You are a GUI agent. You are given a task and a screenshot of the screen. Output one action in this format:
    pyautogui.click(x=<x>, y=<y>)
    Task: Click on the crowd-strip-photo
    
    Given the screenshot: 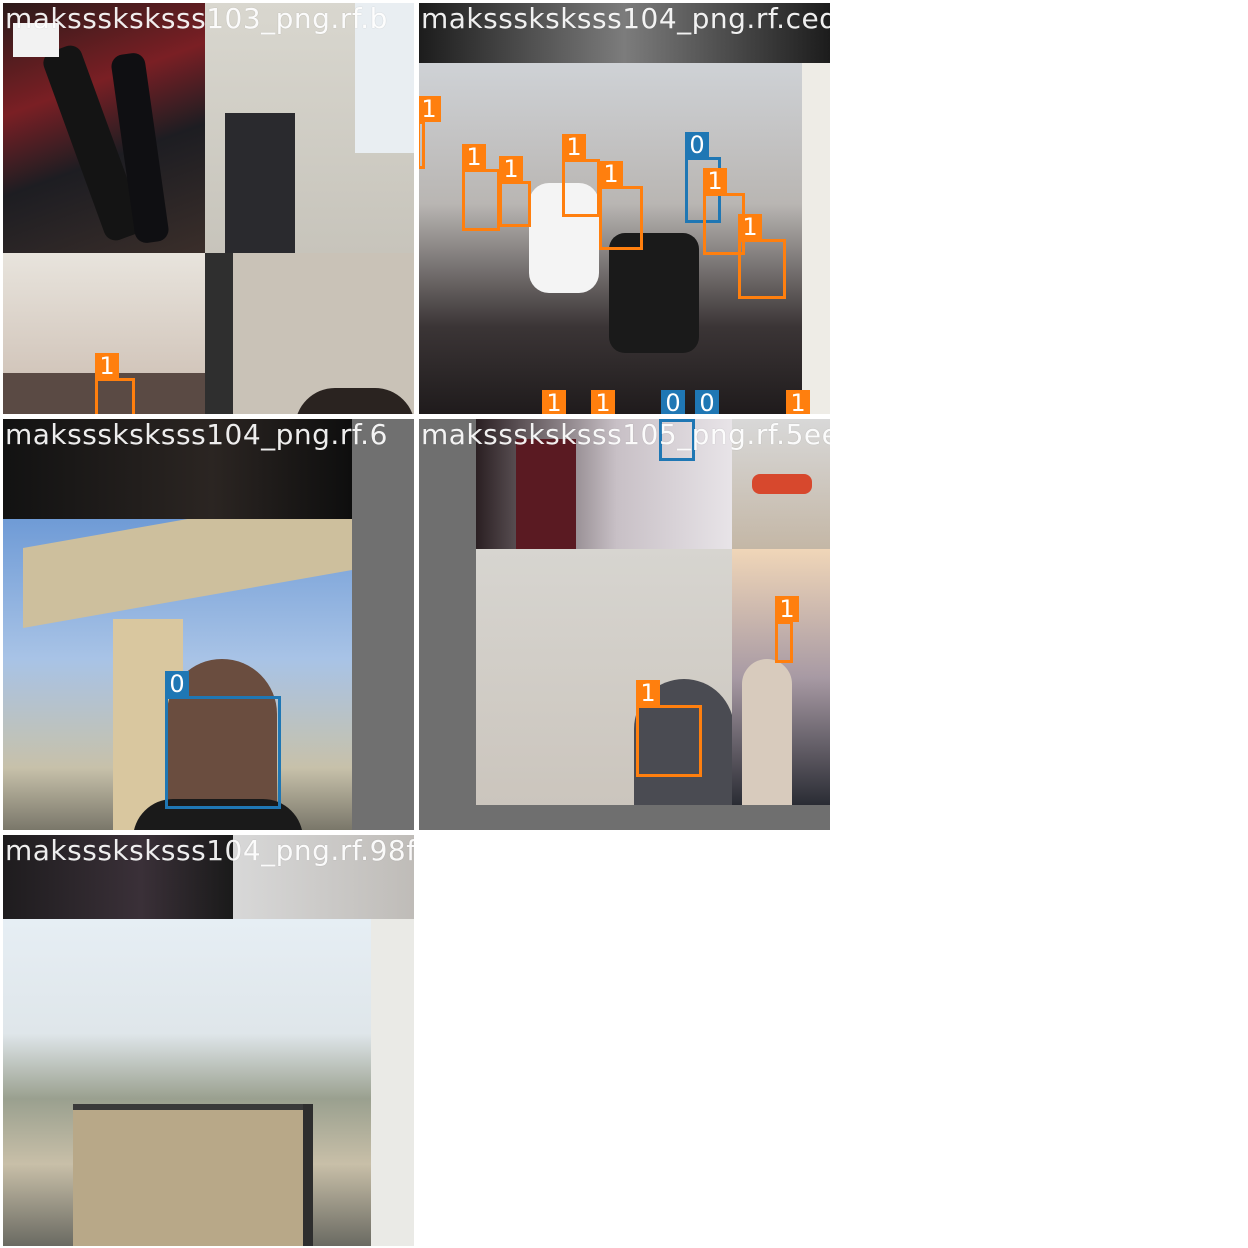 What is the action you would take?
    pyautogui.click(x=624, y=33)
    